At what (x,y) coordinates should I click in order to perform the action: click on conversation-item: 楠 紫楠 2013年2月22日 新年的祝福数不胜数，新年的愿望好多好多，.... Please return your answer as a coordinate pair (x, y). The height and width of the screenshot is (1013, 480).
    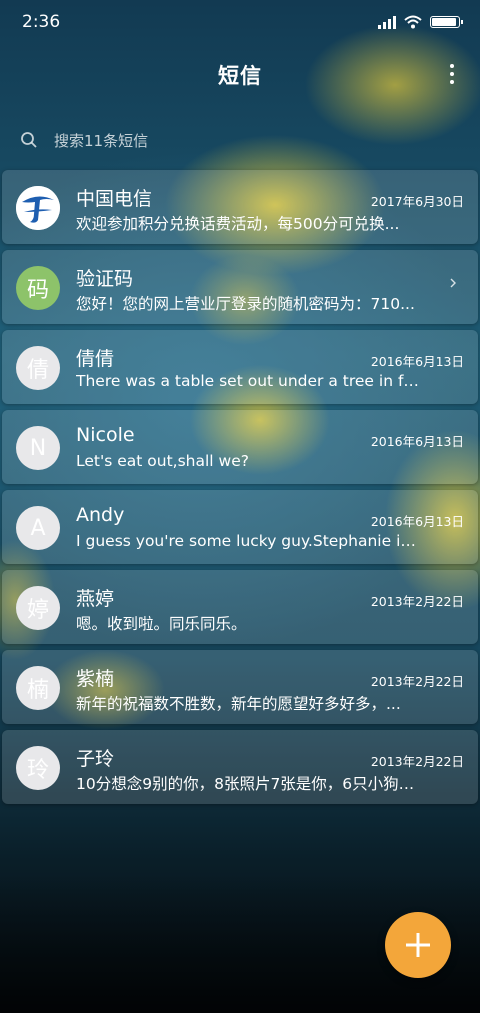
    Looking at the image, I should click on (240, 687).